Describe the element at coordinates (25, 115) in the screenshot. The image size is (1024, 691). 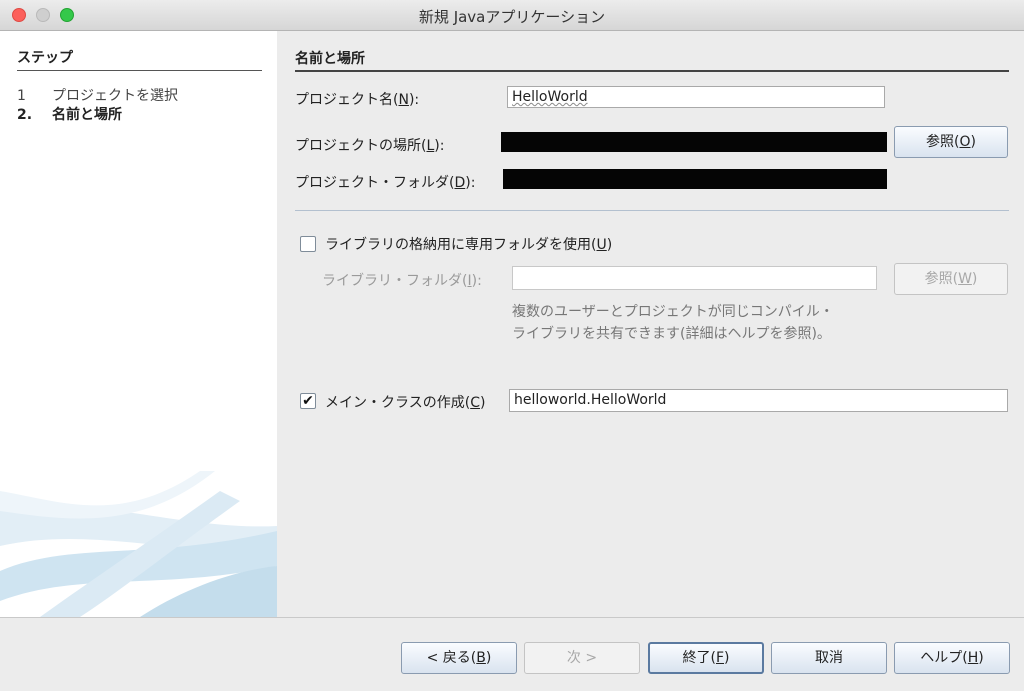
I see `step-number: 2.` at that location.